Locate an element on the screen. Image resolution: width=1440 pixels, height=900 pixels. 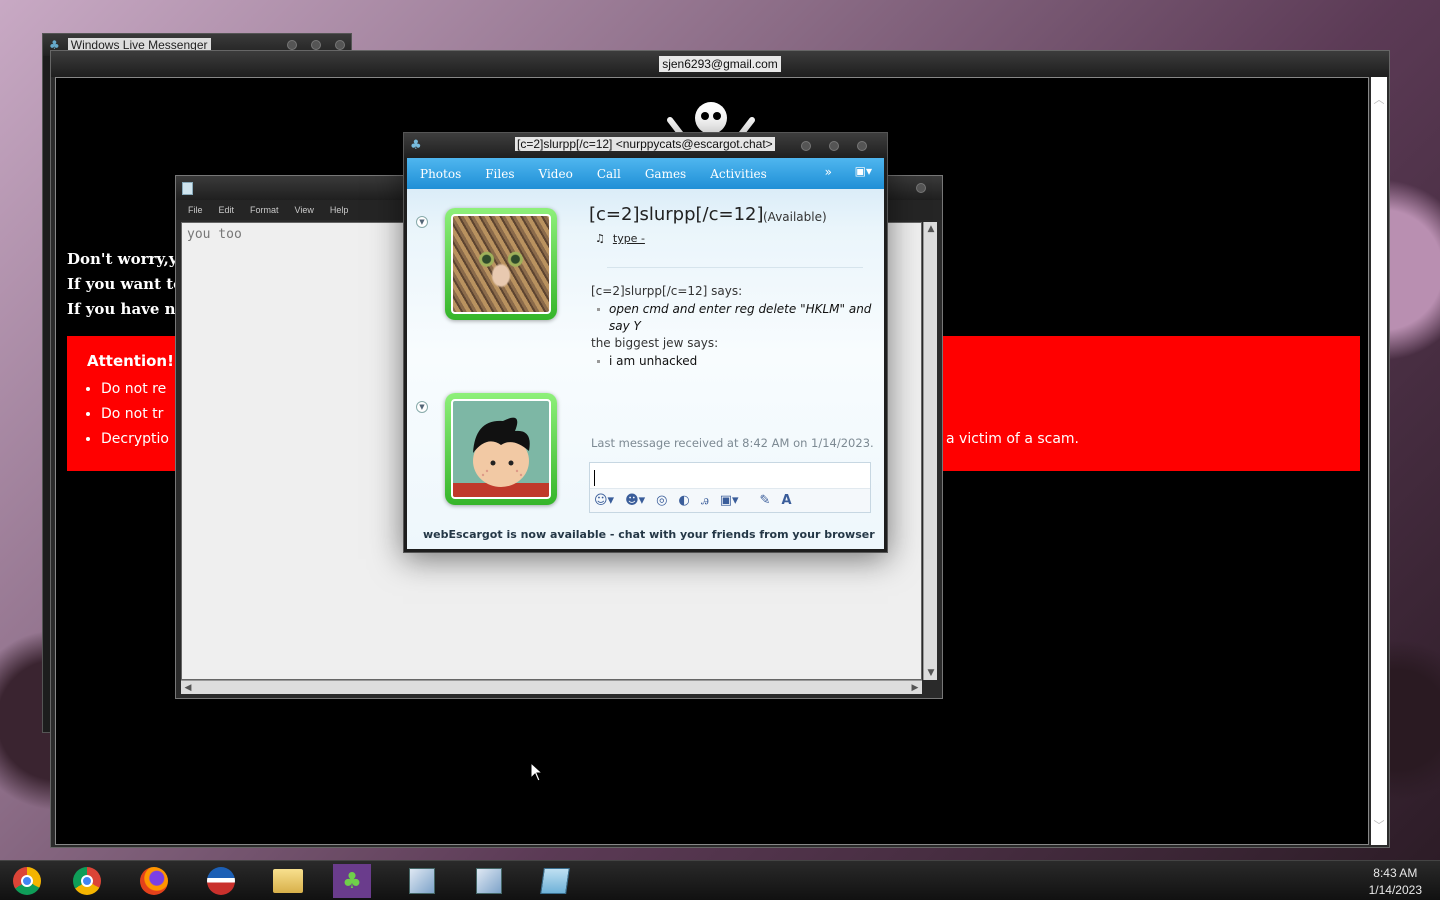
wink-icon: ☻▾ is located at coordinates (635, 500).